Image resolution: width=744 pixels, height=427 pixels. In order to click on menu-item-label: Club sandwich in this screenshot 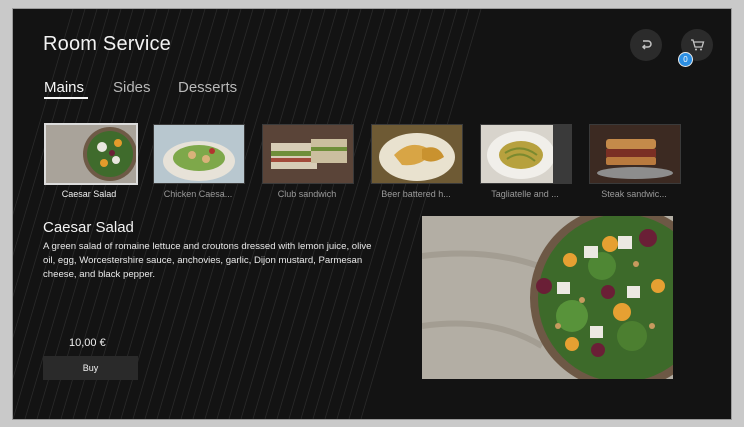, I will do `click(307, 194)`.